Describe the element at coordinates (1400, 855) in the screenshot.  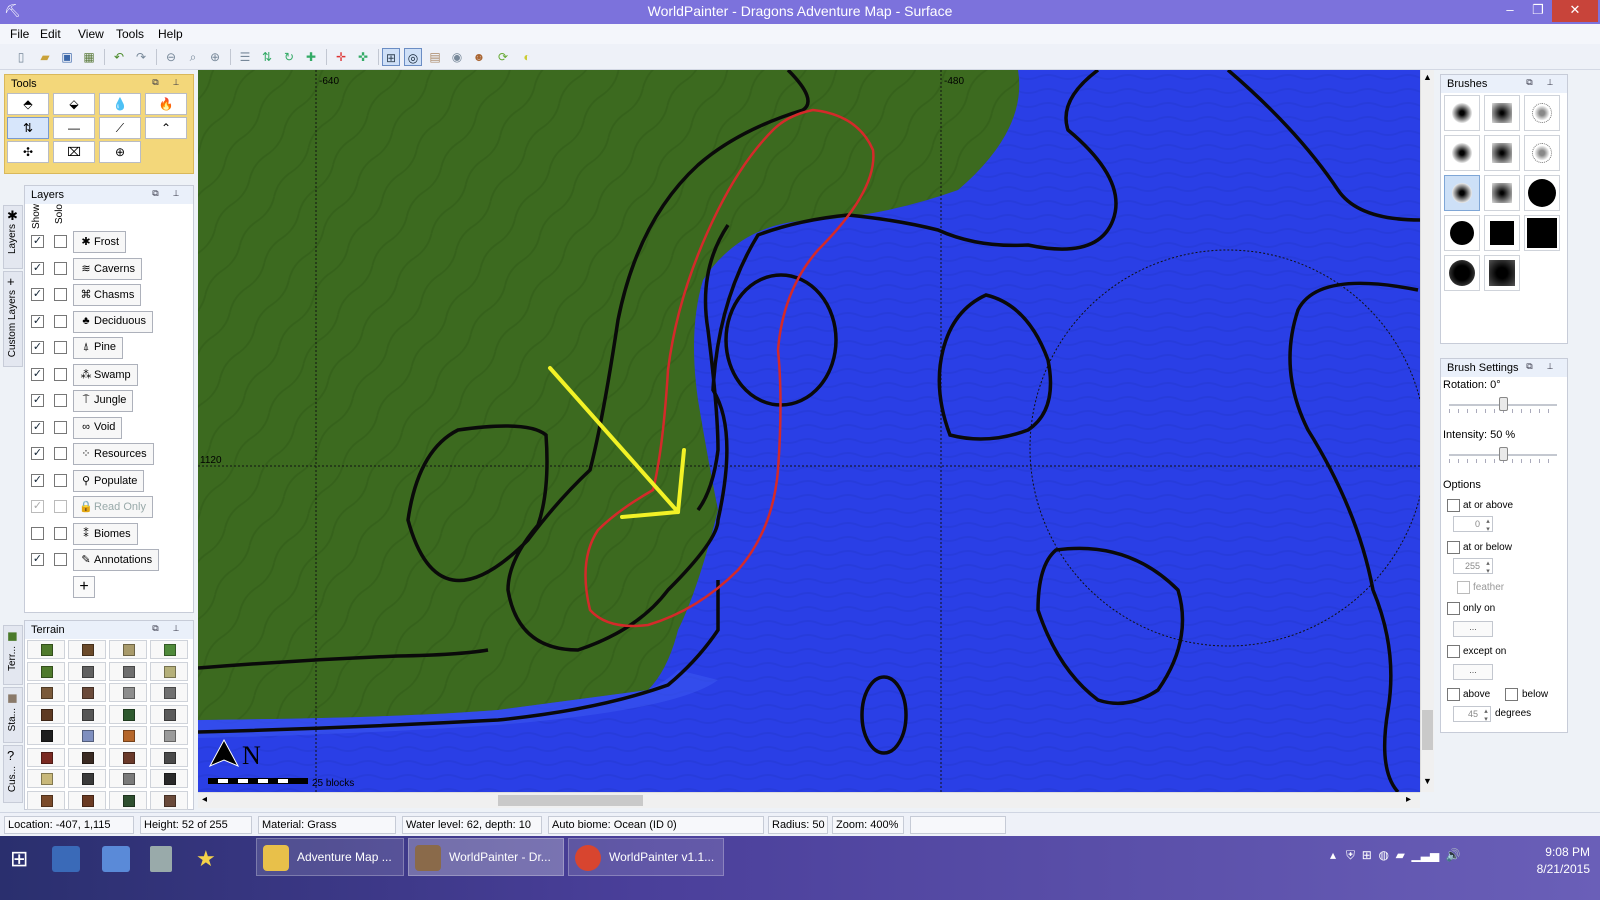
I see `tray-folder-icon: ▰` at that location.